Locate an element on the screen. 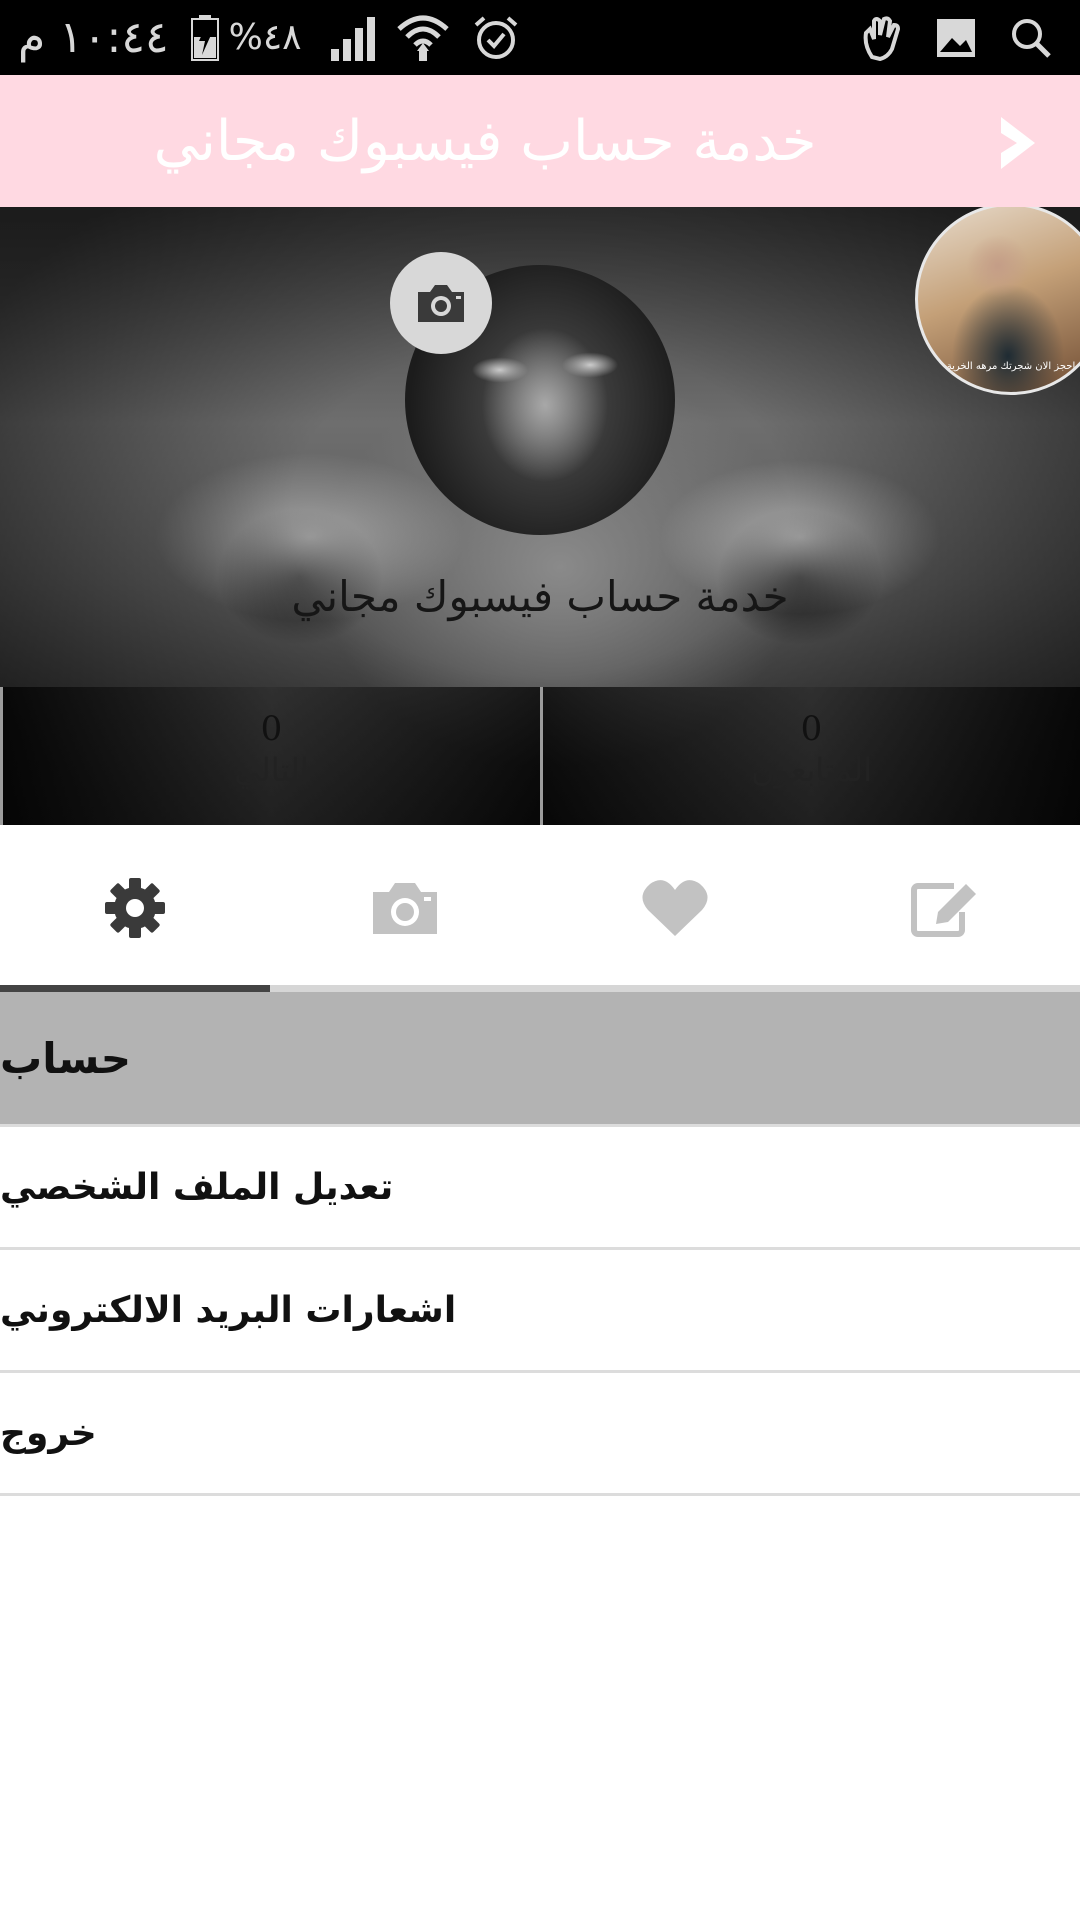 This screenshot has height=1920, width=1080. promo-avatar: احجز الان شجرتك مرهه الخرية is located at coordinates (997, 301).